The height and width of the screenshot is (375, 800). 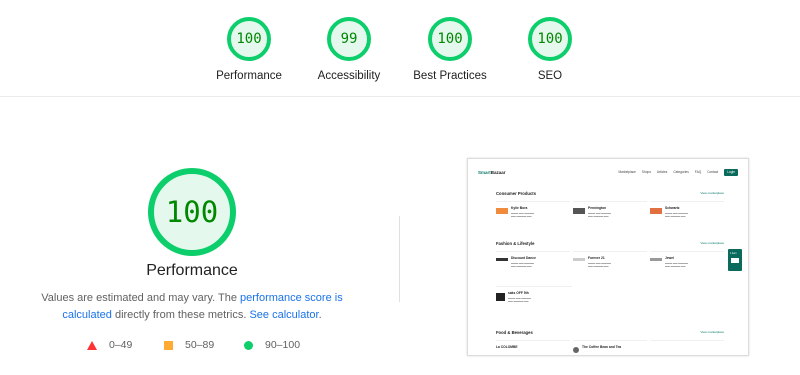 I want to click on legend-fail: 0–49, so click(x=109, y=345).